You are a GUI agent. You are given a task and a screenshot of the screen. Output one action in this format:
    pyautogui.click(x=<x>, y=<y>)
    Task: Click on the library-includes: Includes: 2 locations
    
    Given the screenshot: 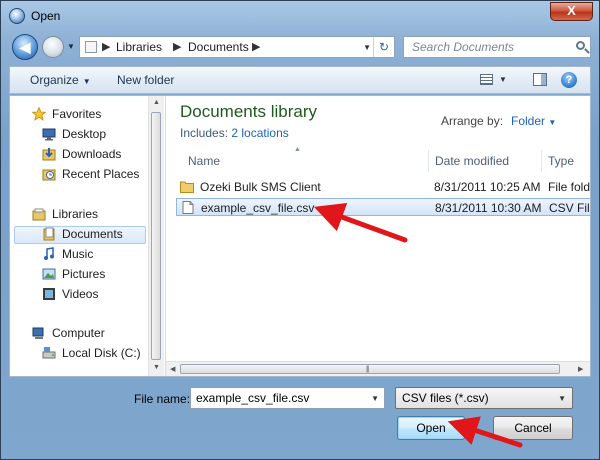 What is the action you would take?
    pyautogui.click(x=234, y=133)
    